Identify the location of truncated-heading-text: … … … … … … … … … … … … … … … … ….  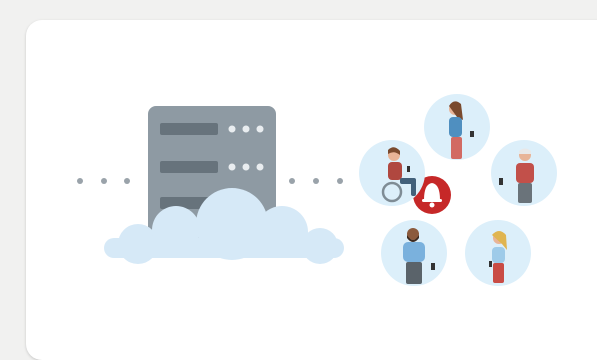
(169, 8).